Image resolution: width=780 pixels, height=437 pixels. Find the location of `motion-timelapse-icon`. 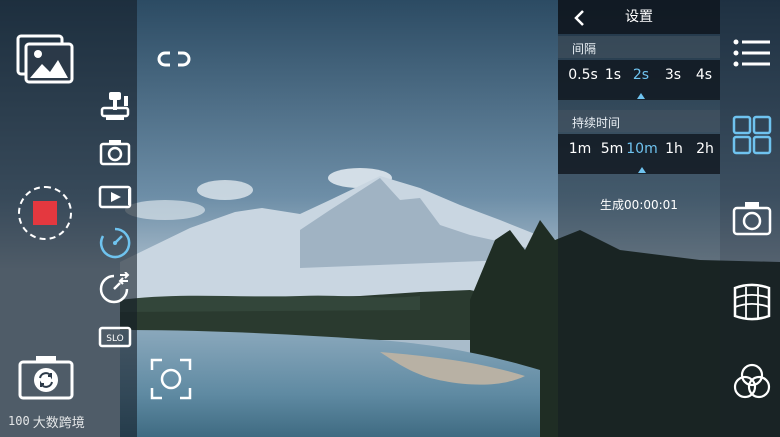

motion-timelapse-icon is located at coordinates (115, 288).